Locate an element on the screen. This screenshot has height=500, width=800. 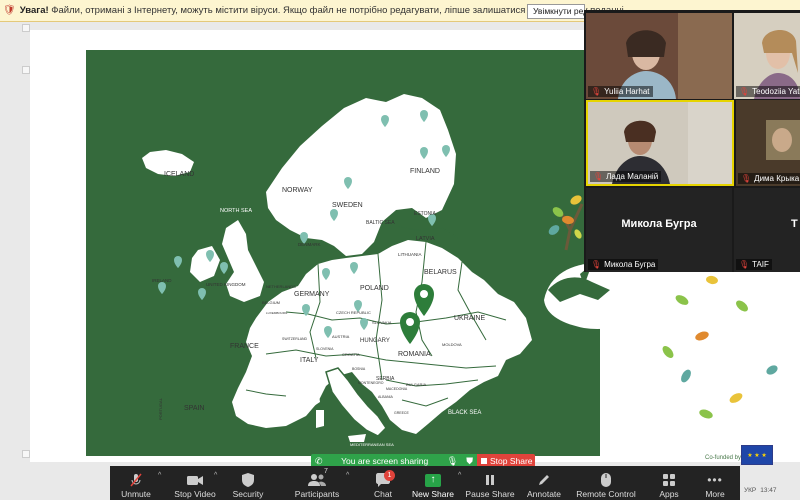
new-share-button: ↑ New Share is located at coordinates (433, 483).